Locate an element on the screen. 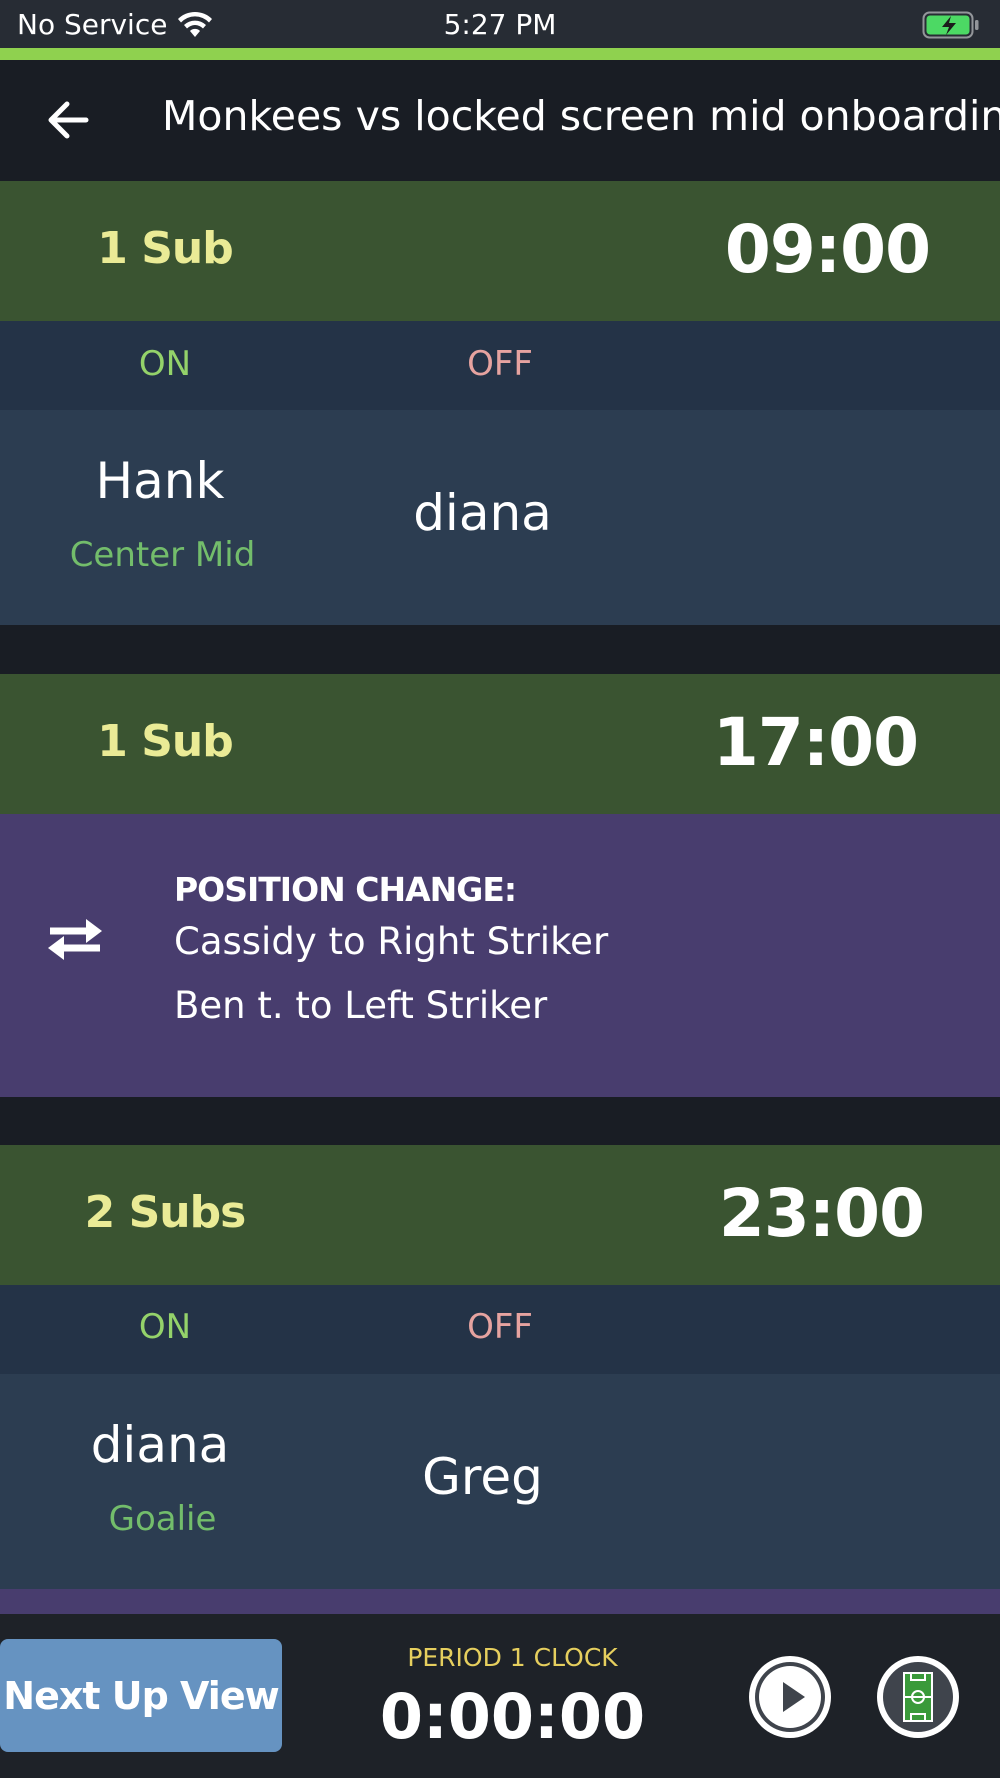 The height and width of the screenshot is (1778, 1000). sub-time: 23:00 is located at coordinates (821, 1213).